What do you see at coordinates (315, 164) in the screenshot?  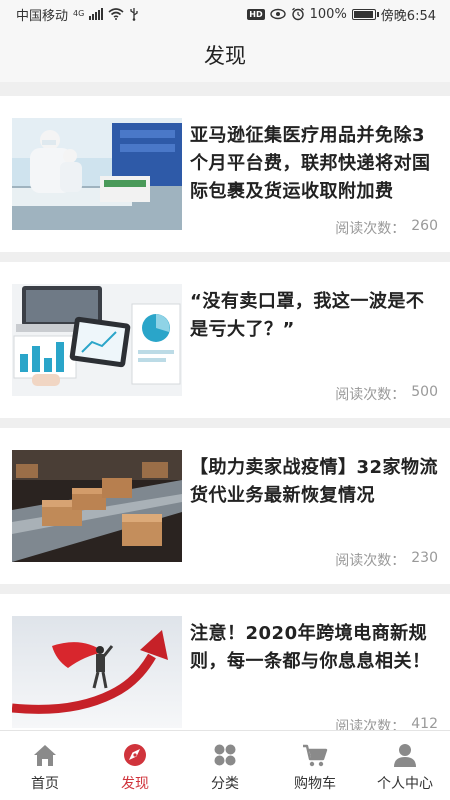 I see `article-title: 亚马逊征集医疗用品并免除3个月平台费，联邦快递将对国际包裹及货运收取附加费` at bounding box center [315, 164].